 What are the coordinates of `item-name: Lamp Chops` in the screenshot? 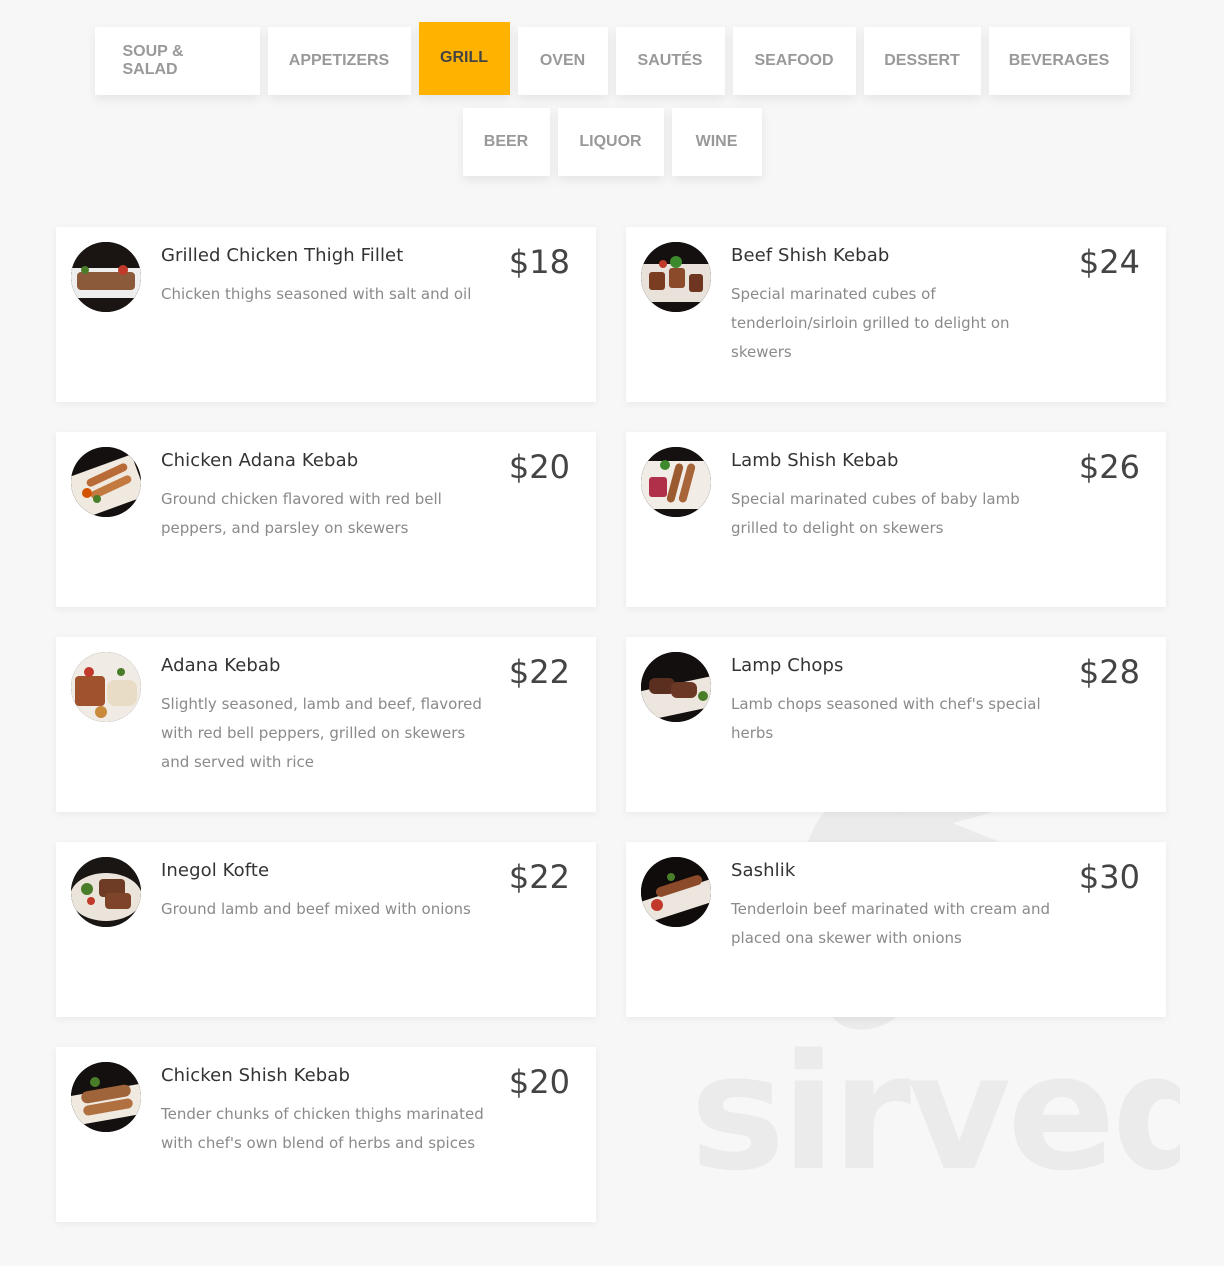 It's located at (787, 665).